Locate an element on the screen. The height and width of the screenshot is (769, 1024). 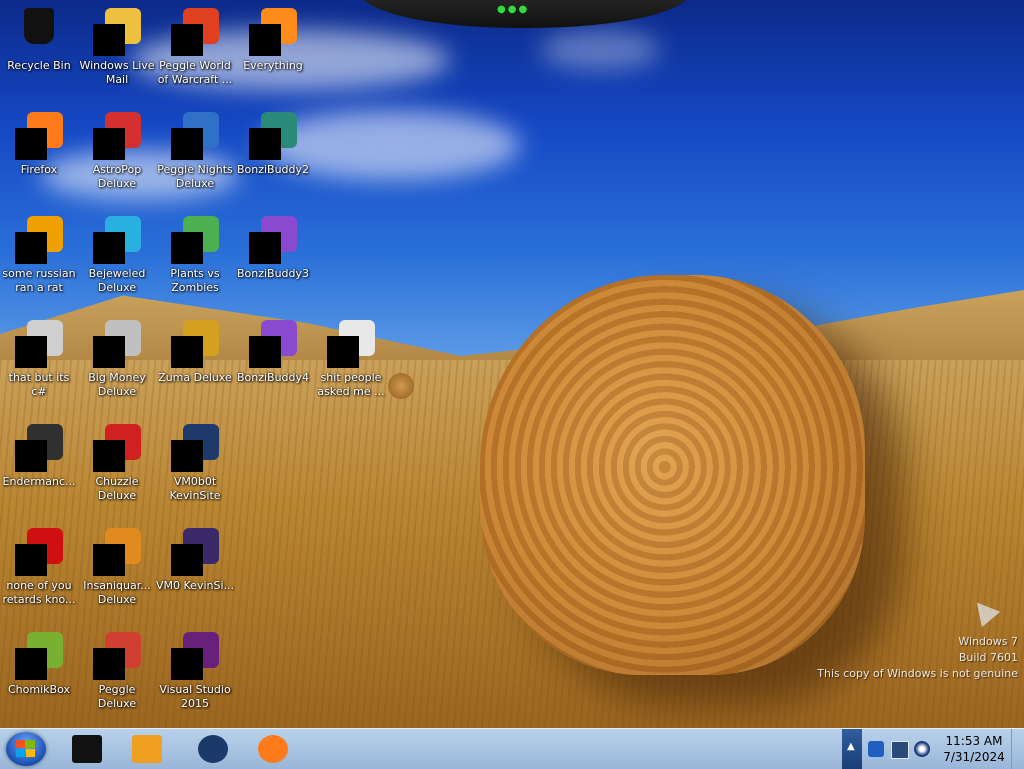
start-button is located at coordinates (26, 749).